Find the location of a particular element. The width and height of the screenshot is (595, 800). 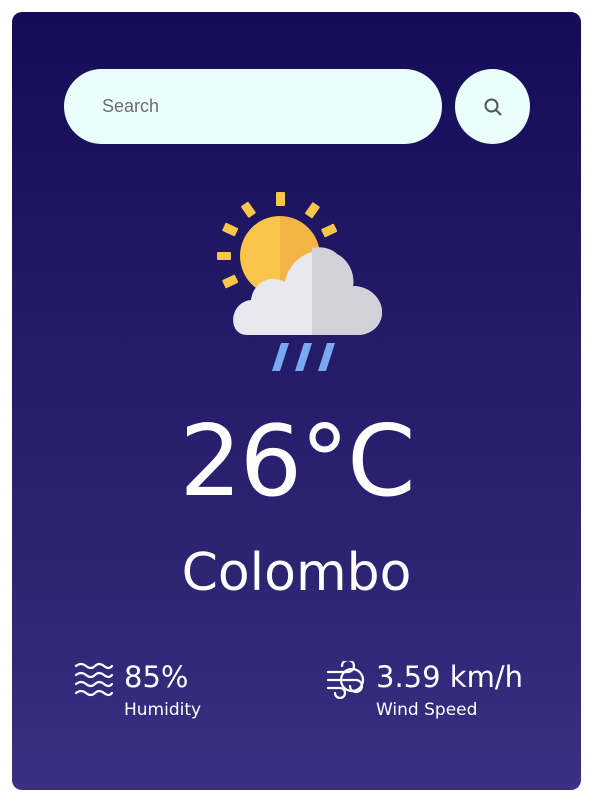

wind-speed-label: Wind Speed is located at coordinates (427, 710).